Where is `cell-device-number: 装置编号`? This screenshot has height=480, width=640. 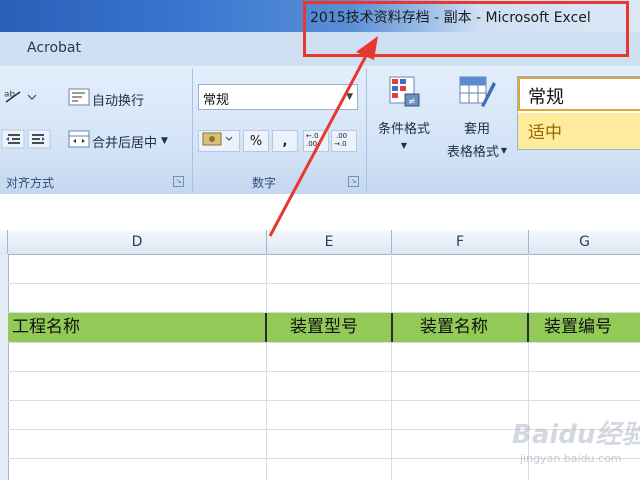
cell-device-number: 装置编号 is located at coordinates (578, 327).